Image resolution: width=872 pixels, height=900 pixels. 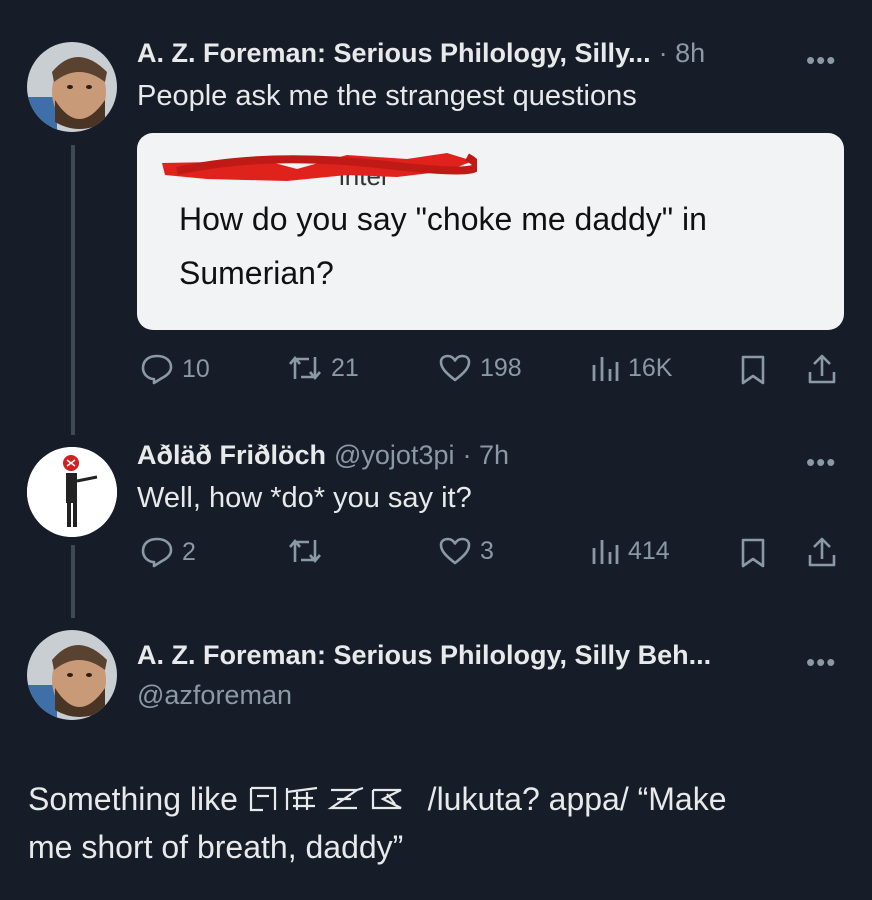 What do you see at coordinates (443, 219) in the screenshot?
I see `quote-line-1: How do you say "choke me daddy" in` at bounding box center [443, 219].